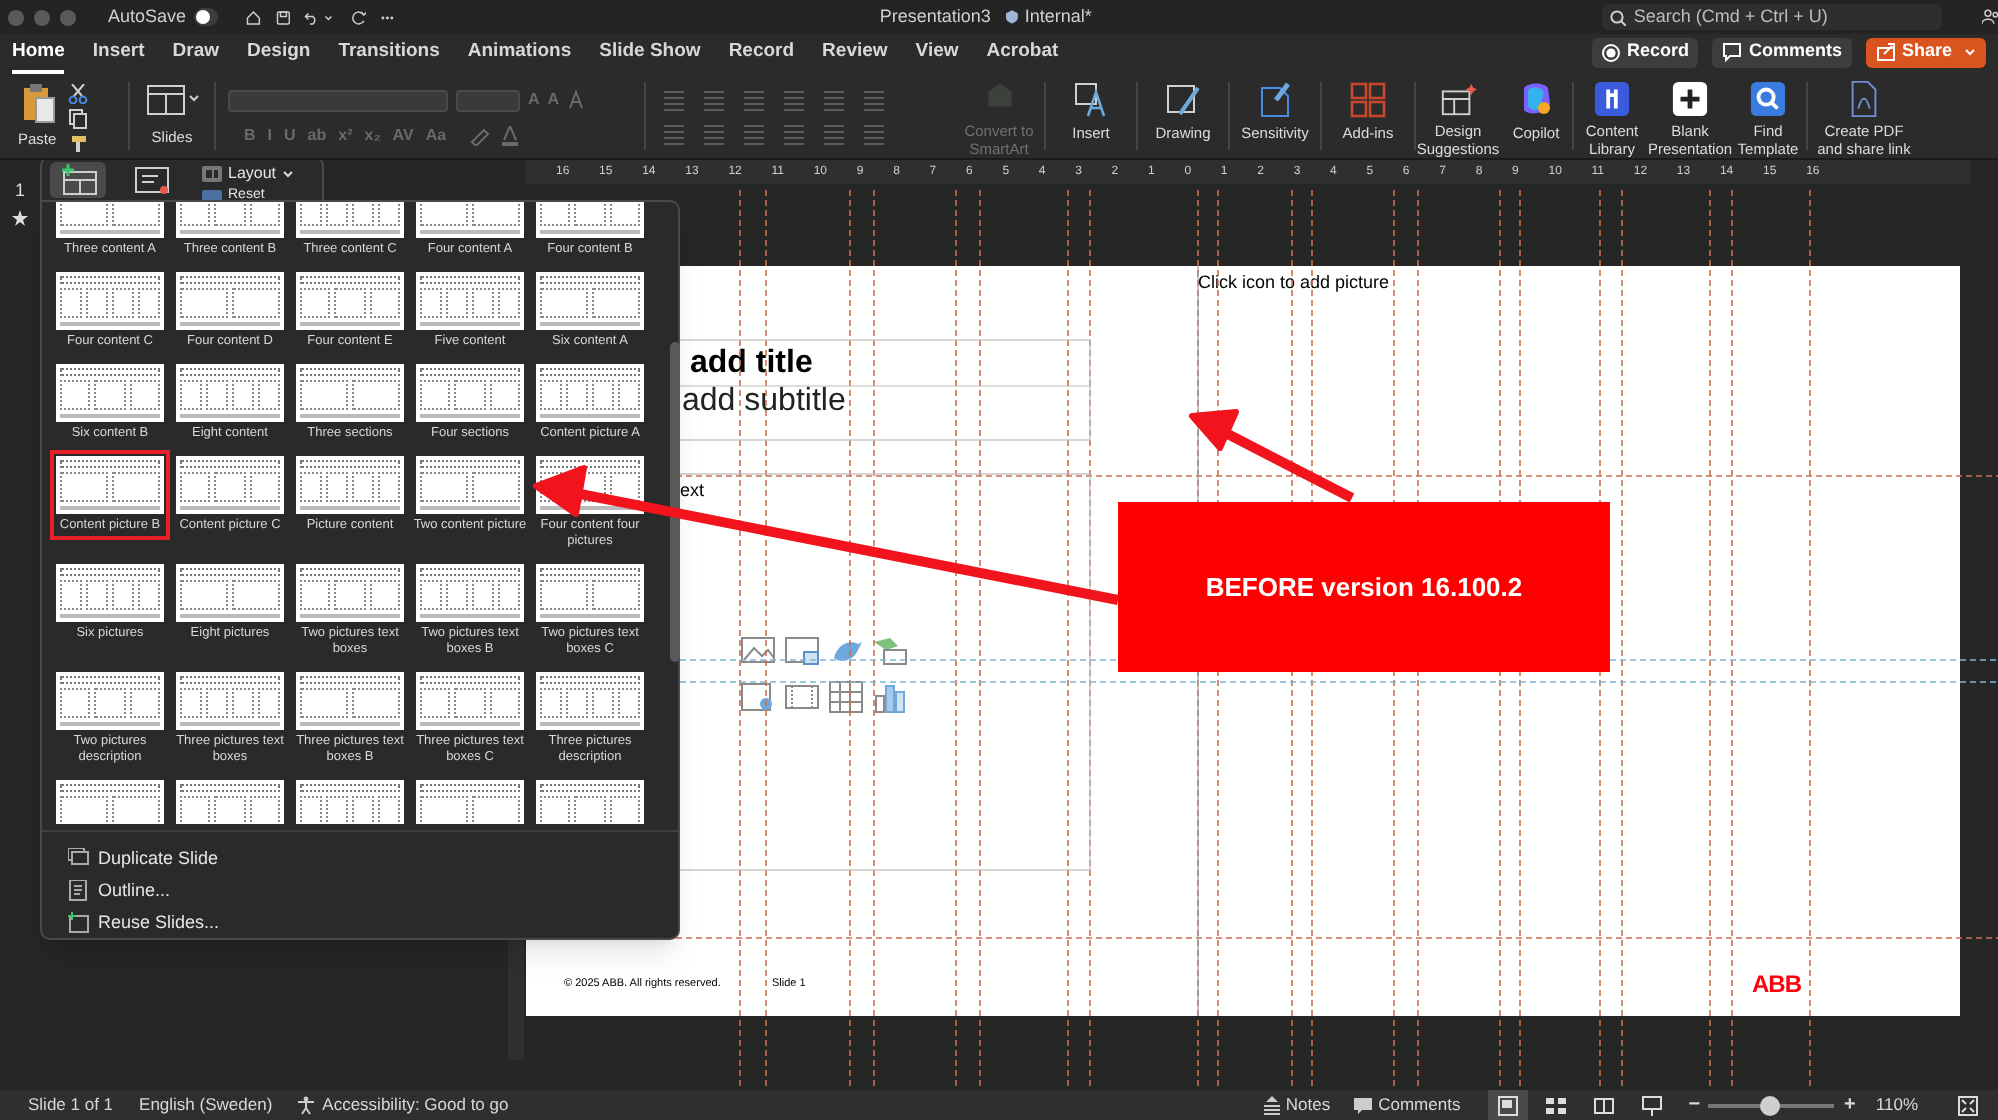 The width and height of the screenshot is (1998, 1120). Describe the element at coordinates (248, 174) in the screenshot. I see `layout-button: Layout` at that location.